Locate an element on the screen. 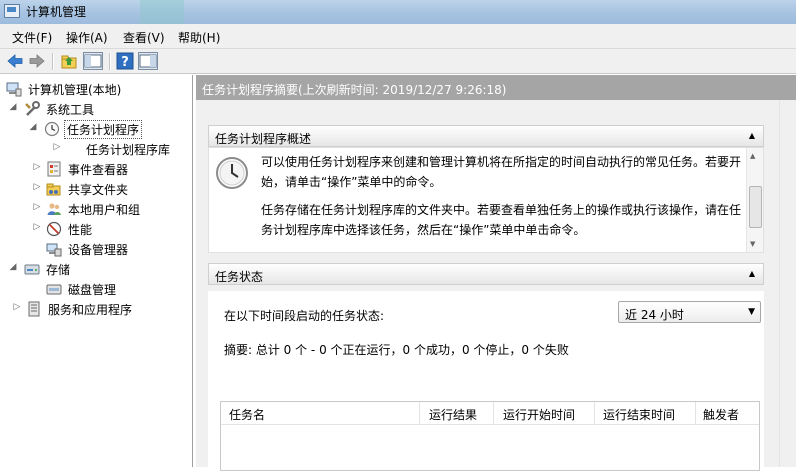 The image size is (796, 471). title-bar: 计算机管理 is located at coordinates (398, 12).